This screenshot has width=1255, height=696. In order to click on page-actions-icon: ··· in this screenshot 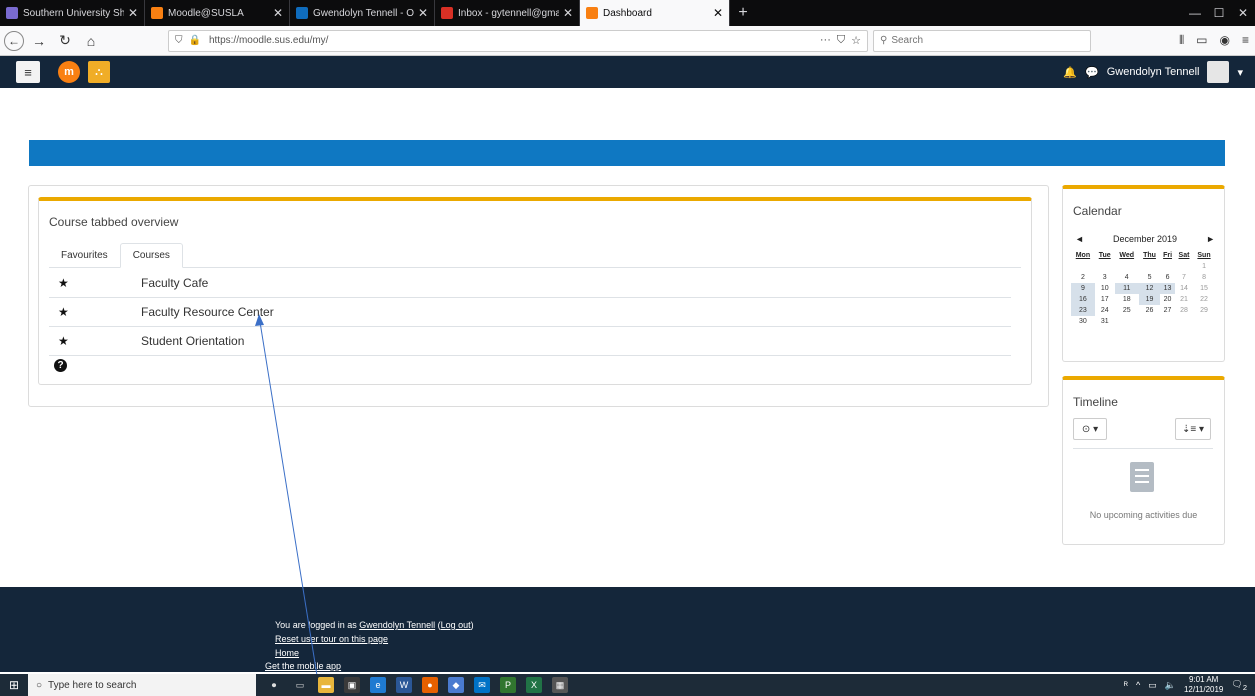, I will do `click(825, 40)`.